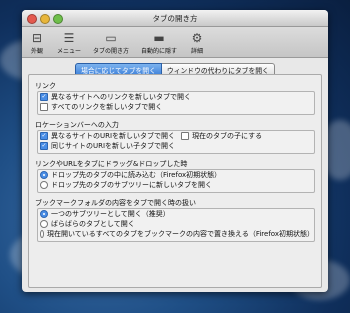 This screenshot has height=313, width=350. I want to click on toolbar-appearance: ⊟ 外観, so click(37, 43).